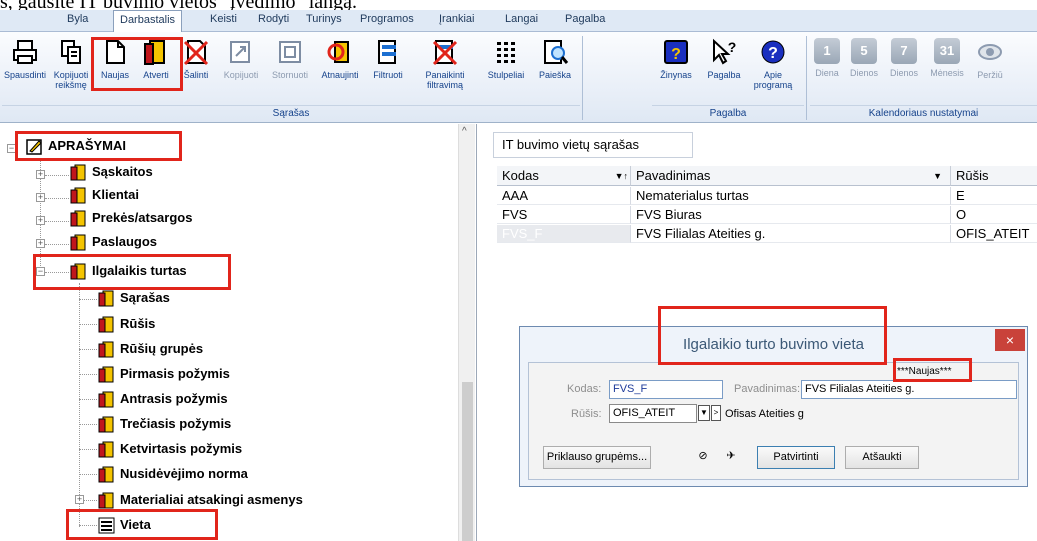  I want to click on search-button: Paieška, so click(555, 58).